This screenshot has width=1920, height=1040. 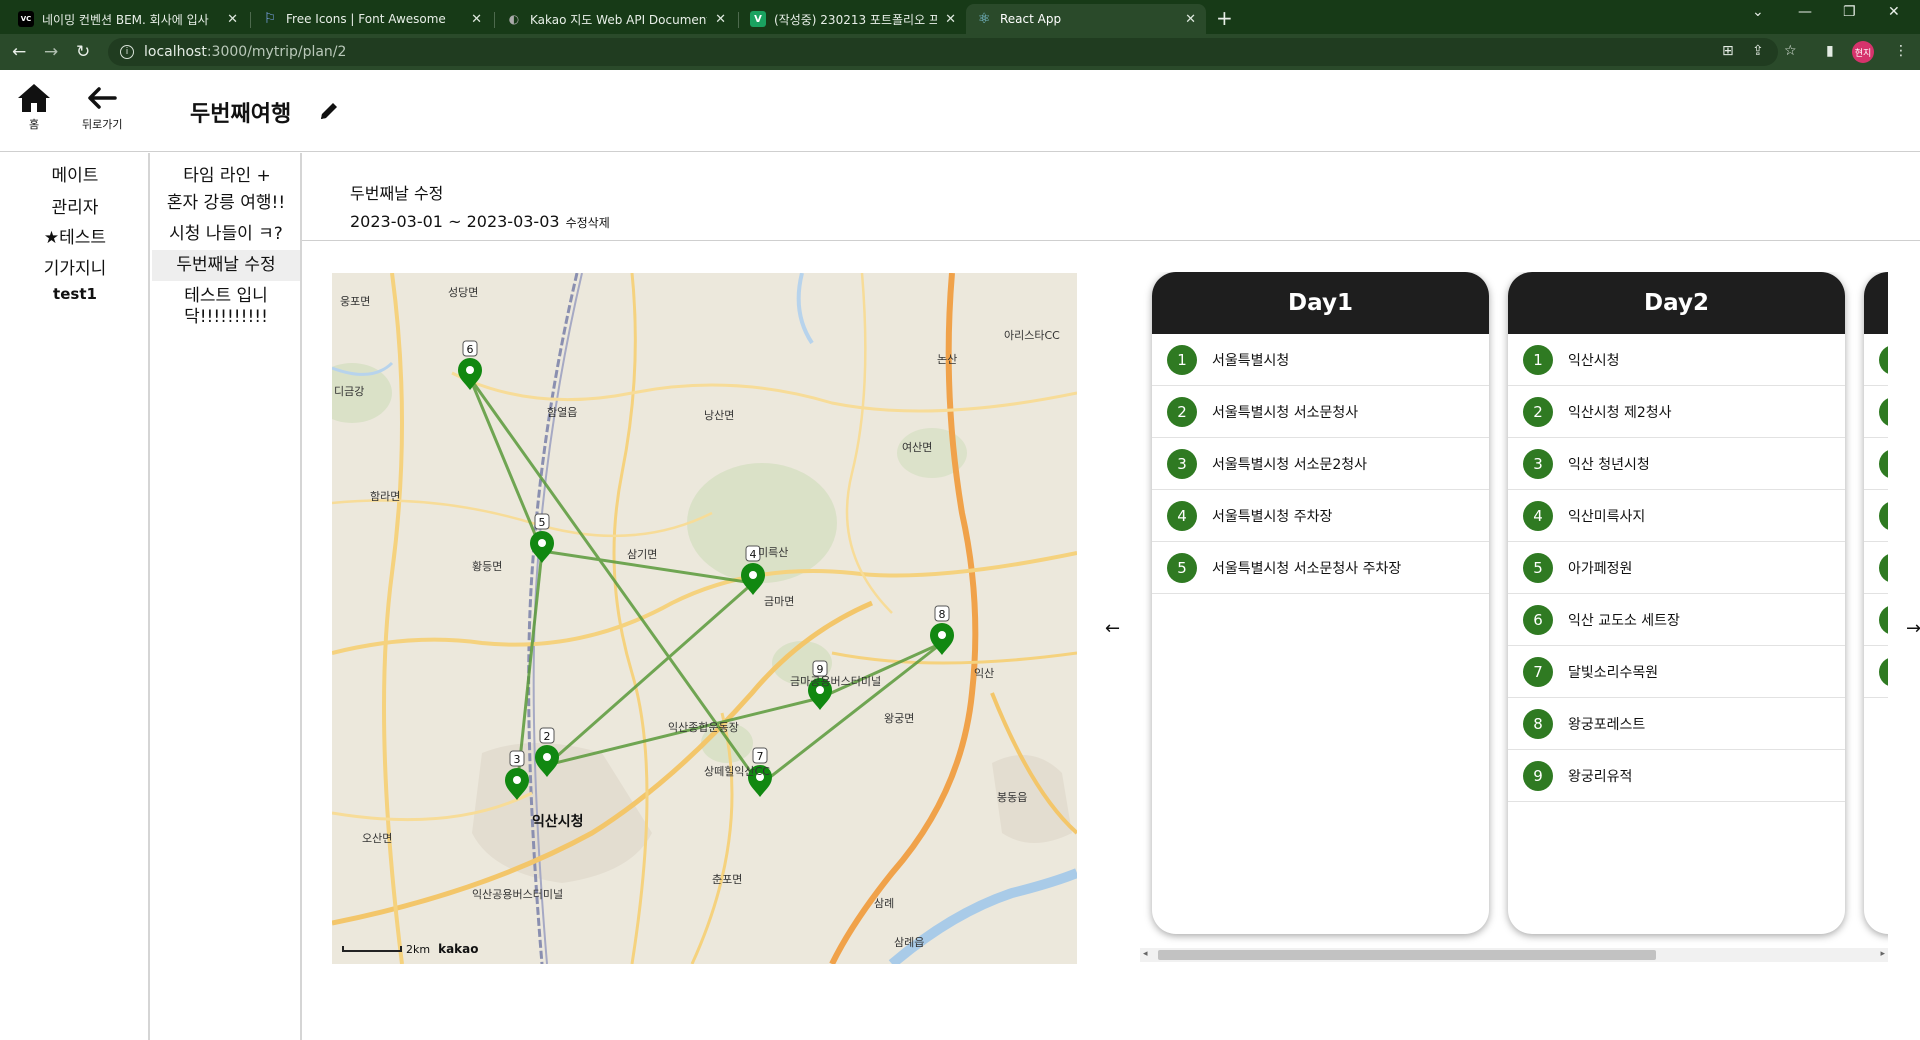 I want to click on new-tab-button: +, so click(x=1224, y=18).